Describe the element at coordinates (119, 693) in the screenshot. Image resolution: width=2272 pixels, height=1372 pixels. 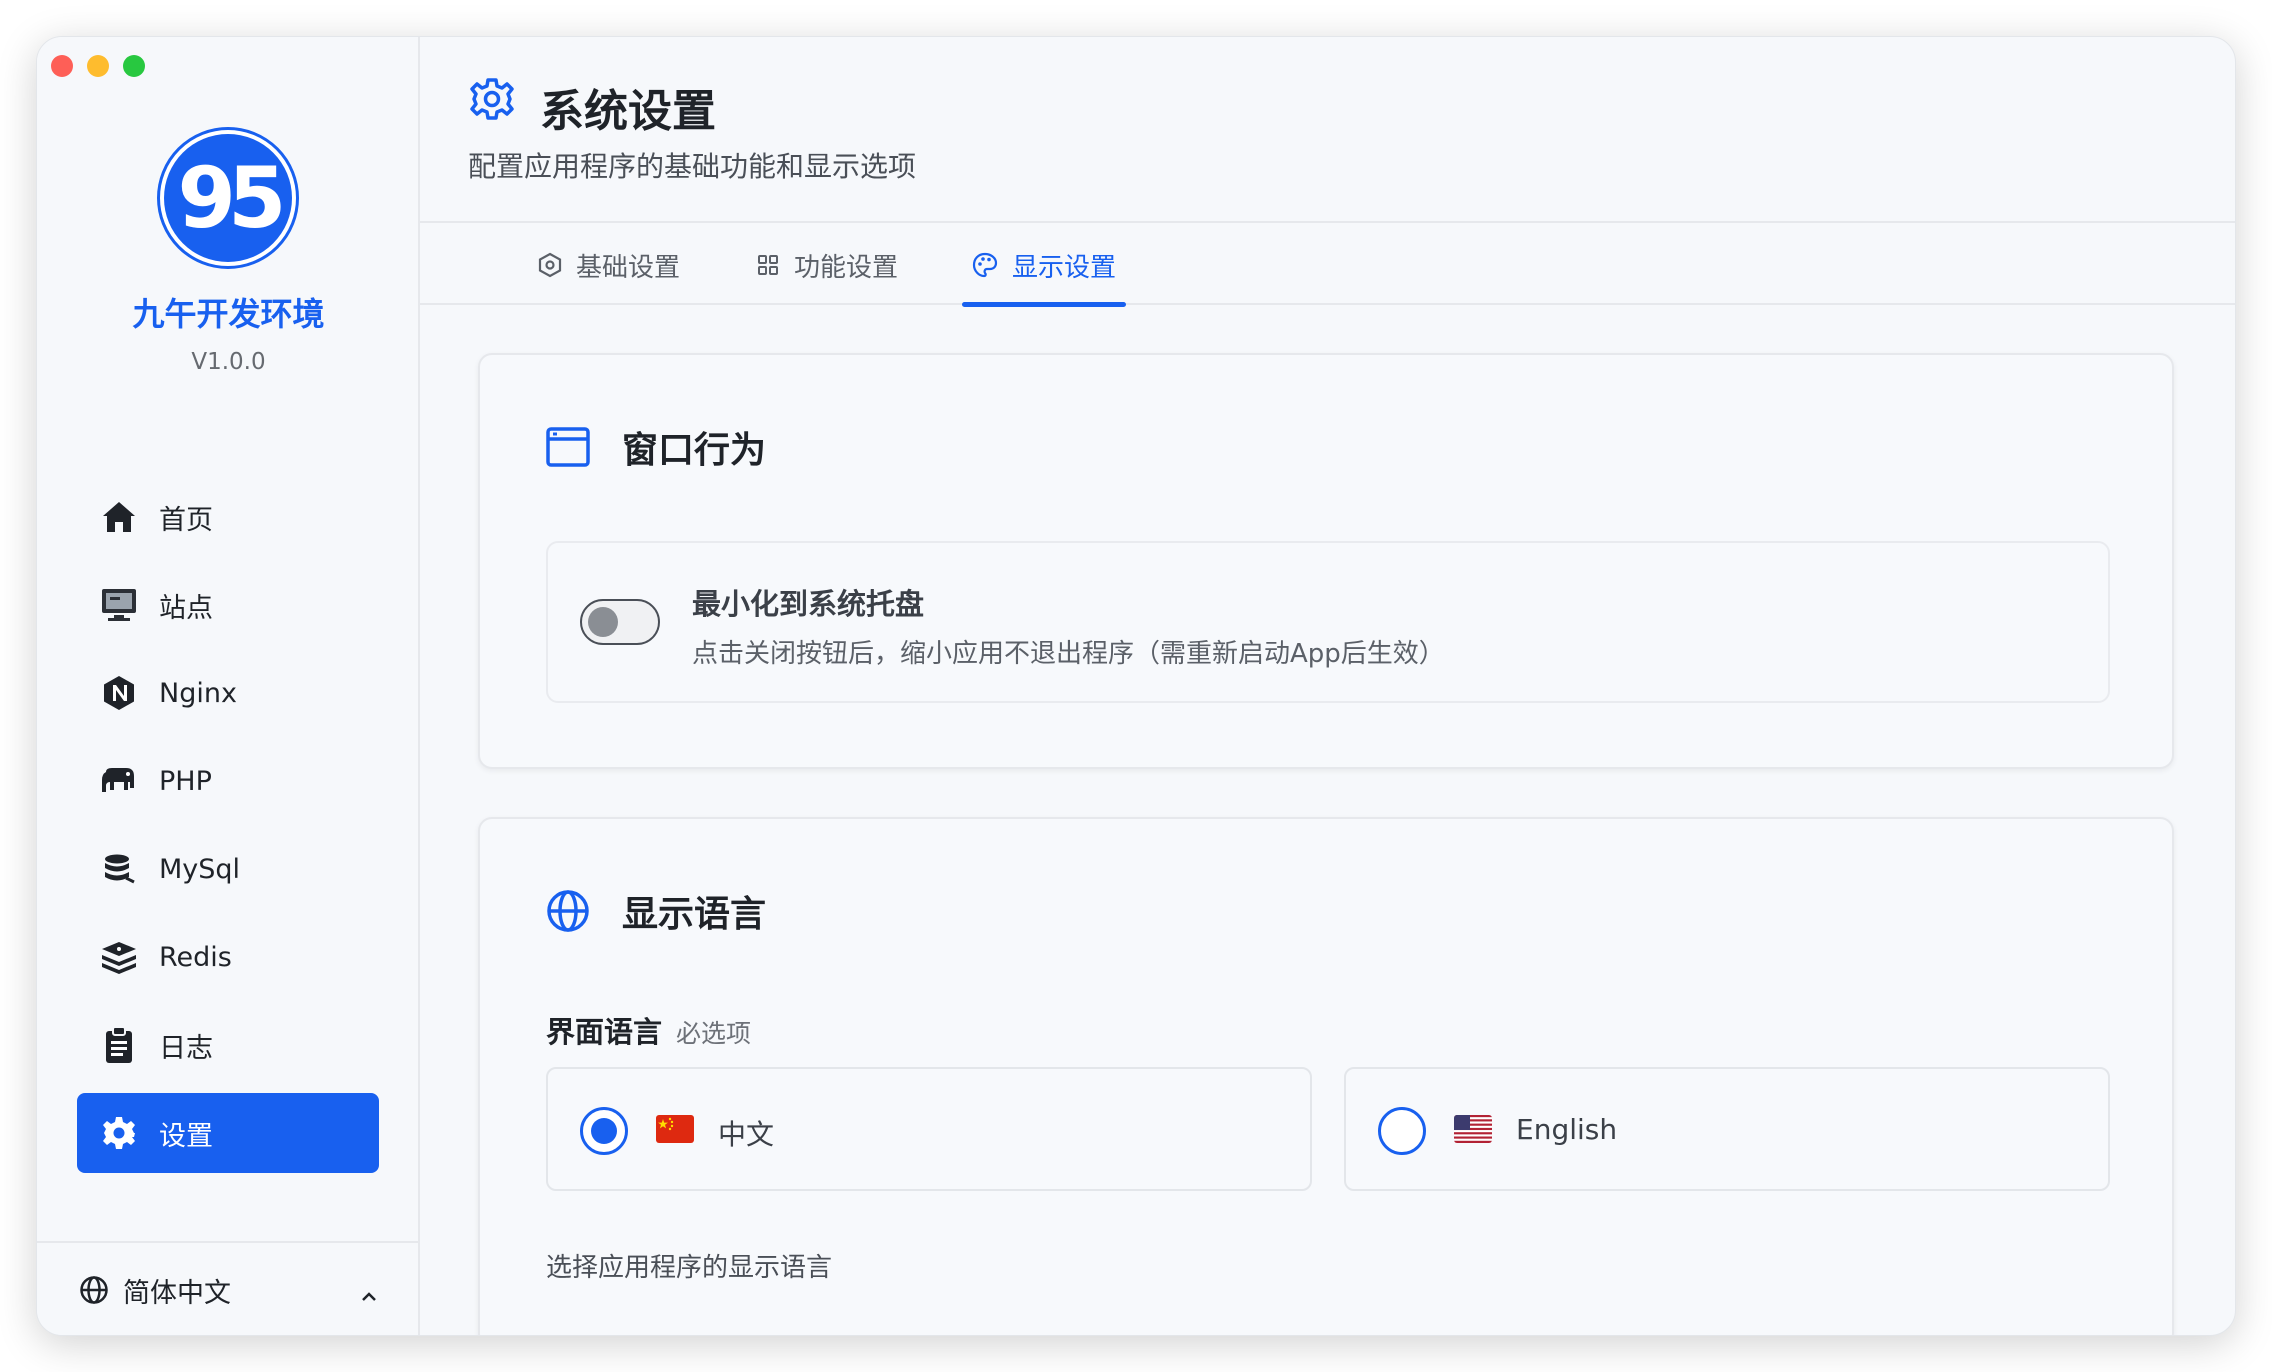
I see `nginx-icon` at that location.